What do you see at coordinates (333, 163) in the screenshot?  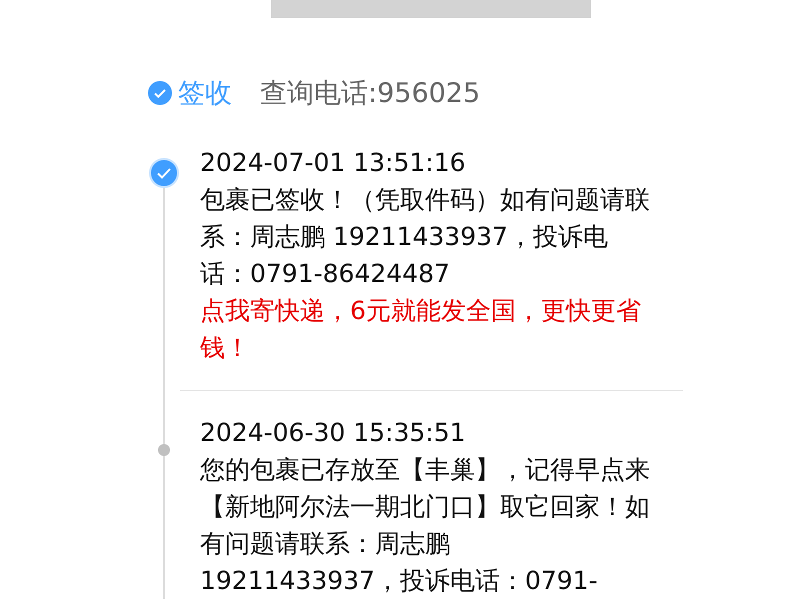 I see `event-time: 2024-07-01 13:51:16` at bounding box center [333, 163].